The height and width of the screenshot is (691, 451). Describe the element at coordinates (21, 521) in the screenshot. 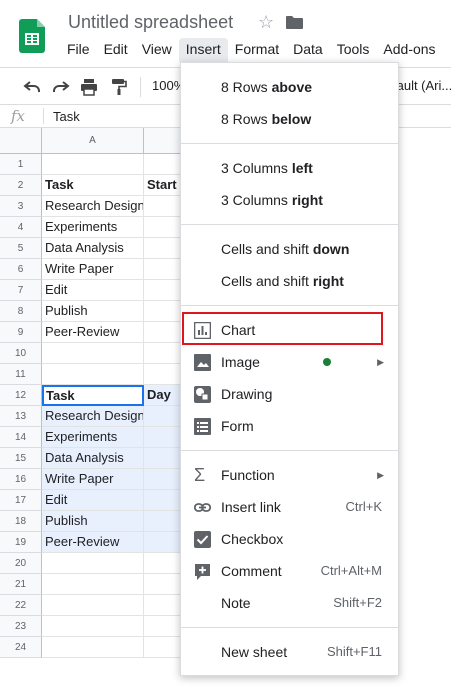

I see `row-header: 18` at that location.